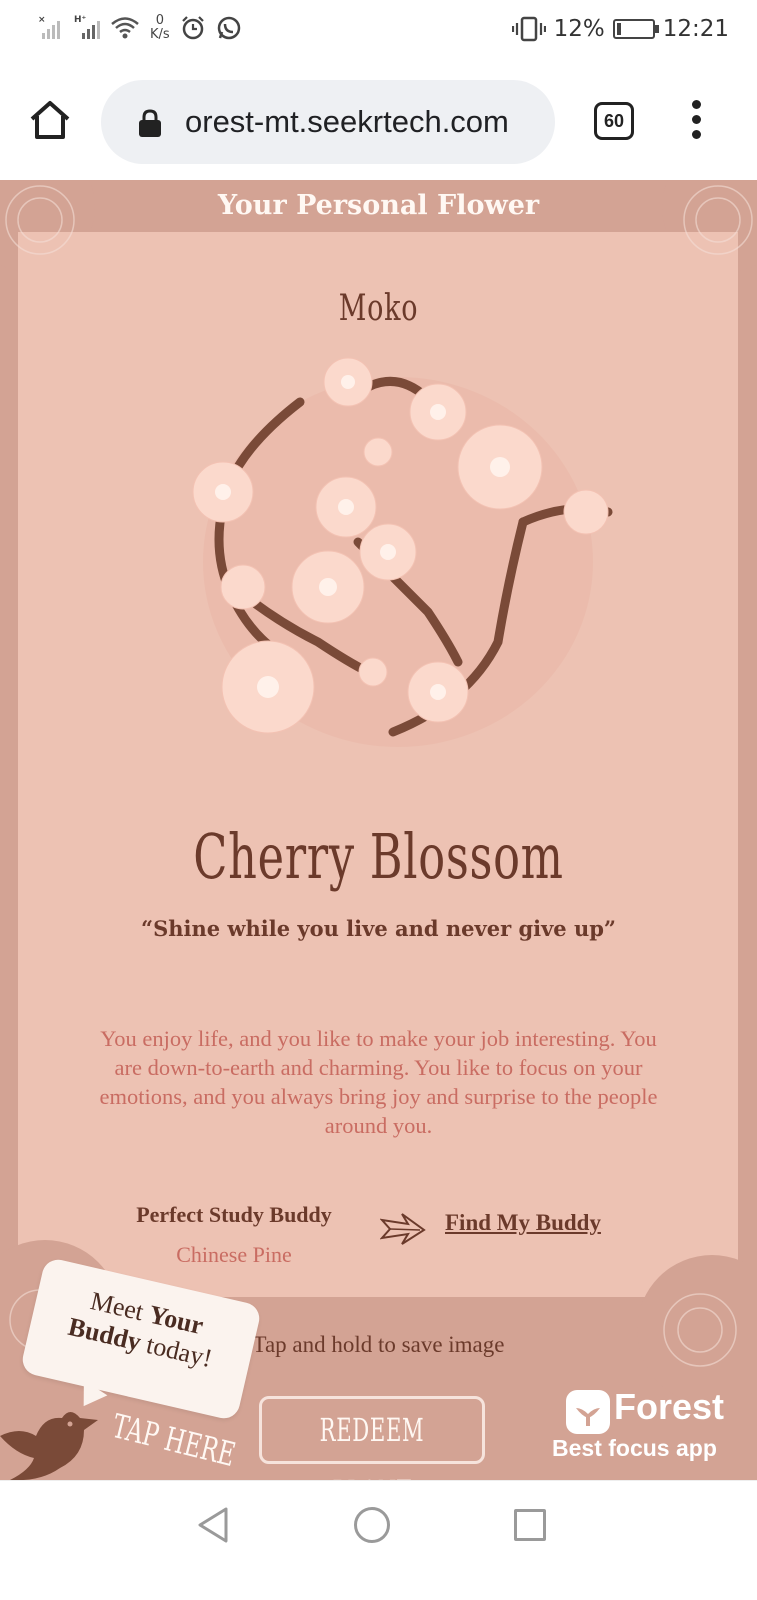 This screenshot has height=1600, width=757. What do you see at coordinates (50, 120) in the screenshot?
I see `home-icon` at bounding box center [50, 120].